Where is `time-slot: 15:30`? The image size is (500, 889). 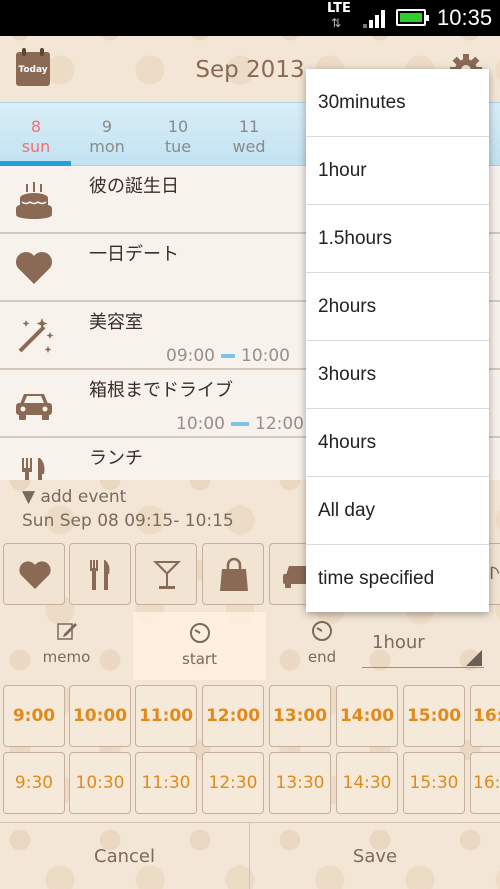
time-slot: 15:30 is located at coordinates (434, 783).